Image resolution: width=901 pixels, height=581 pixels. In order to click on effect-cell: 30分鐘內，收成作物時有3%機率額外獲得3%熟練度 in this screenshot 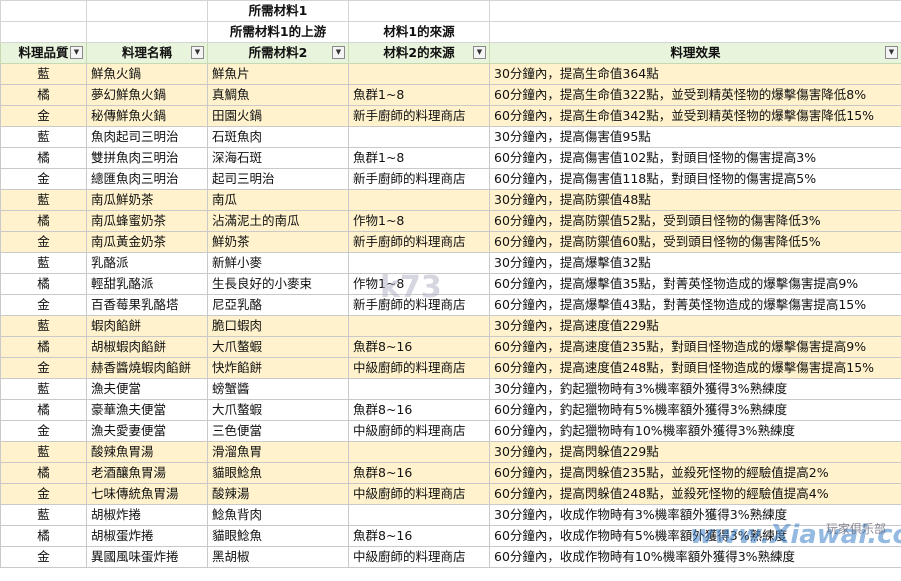, I will do `click(695, 515)`.